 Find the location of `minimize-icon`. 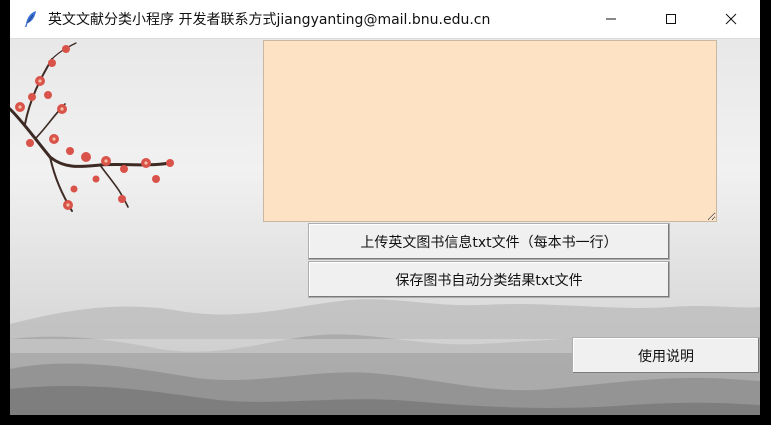

minimize-icon is located at coordinates (611, 19).